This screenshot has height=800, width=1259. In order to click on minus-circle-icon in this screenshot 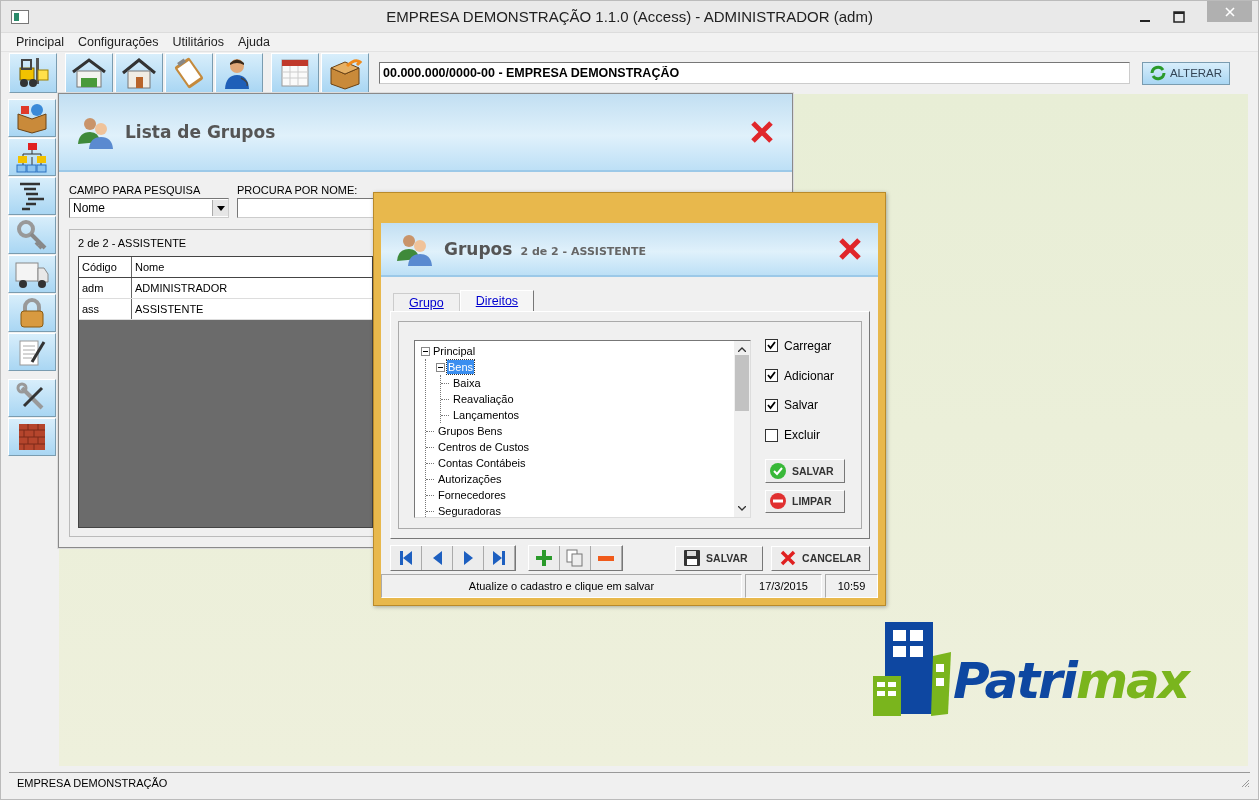, I will do `click(778, 501)`.